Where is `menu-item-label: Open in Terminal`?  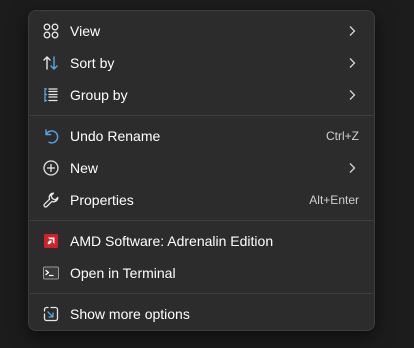
menu-item-label: Open in Terminal is located at coordinates (123, 273).